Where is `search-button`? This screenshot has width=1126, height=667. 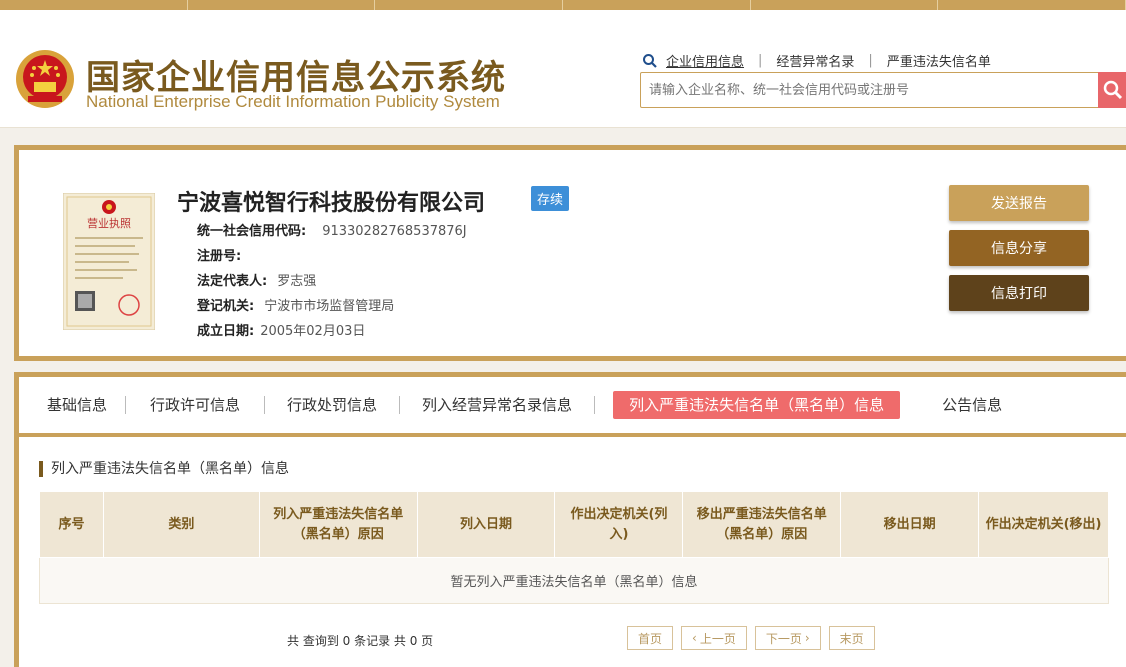 search-button is located at coordinates (1112, 90).